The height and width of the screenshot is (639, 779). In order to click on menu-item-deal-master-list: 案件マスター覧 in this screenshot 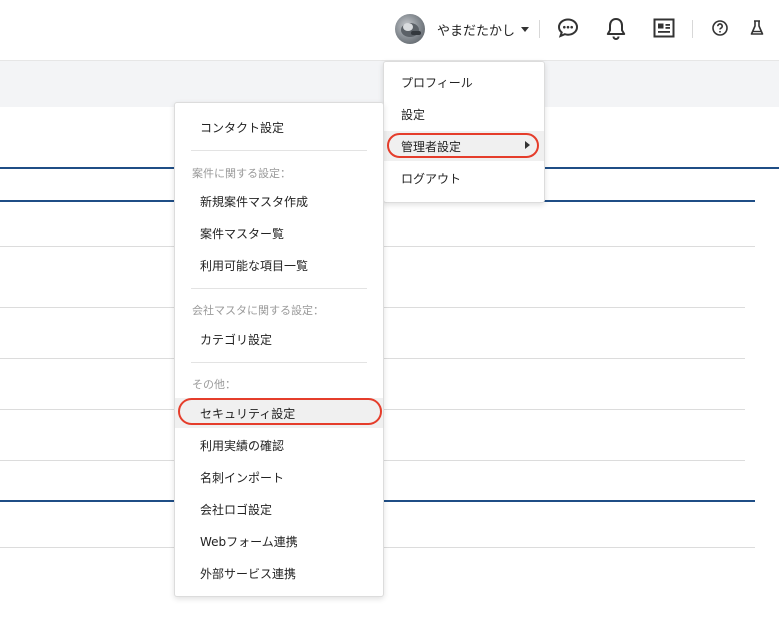, I will do `click(279, 233)`.